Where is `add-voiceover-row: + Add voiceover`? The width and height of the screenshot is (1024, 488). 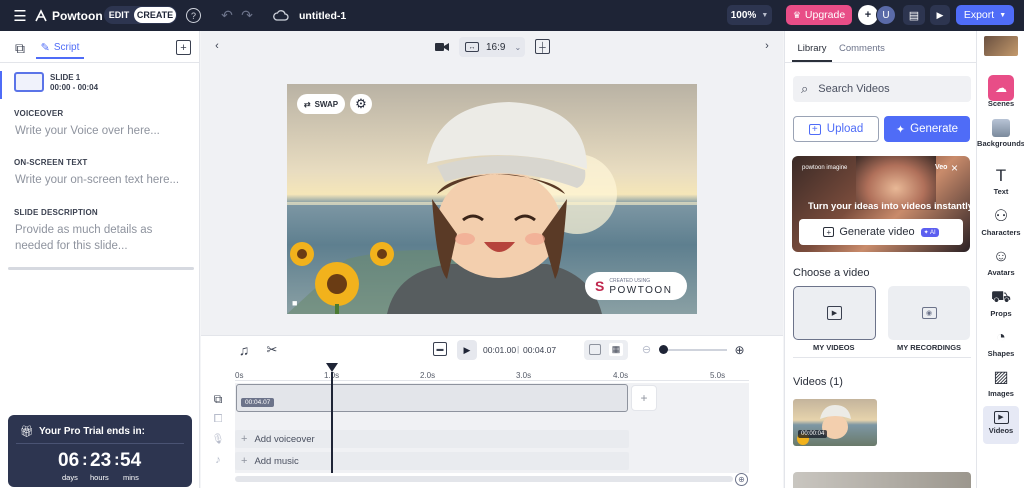 add-voiceover-row: + Add voiceover is located at coordinates (432, 439).